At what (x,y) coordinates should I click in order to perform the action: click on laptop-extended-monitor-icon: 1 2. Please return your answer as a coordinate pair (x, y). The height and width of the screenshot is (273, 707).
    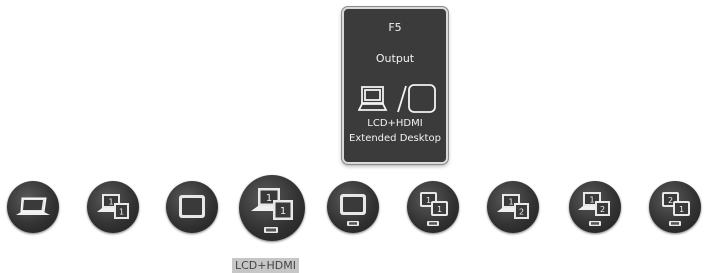
    Looking at the image, I should click on (513, 206).